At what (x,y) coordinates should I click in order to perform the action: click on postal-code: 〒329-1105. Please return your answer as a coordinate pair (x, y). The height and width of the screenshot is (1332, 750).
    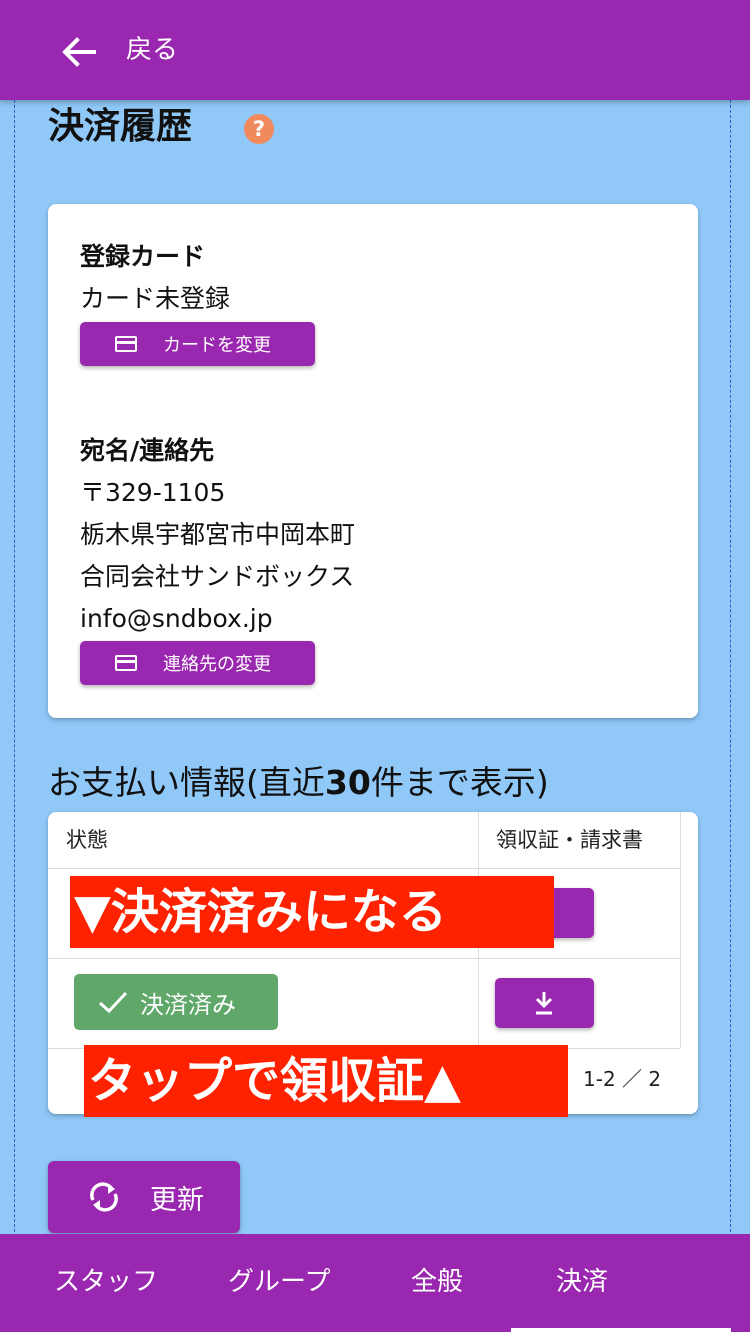
    Looking at the image, I should click on (153, 492).